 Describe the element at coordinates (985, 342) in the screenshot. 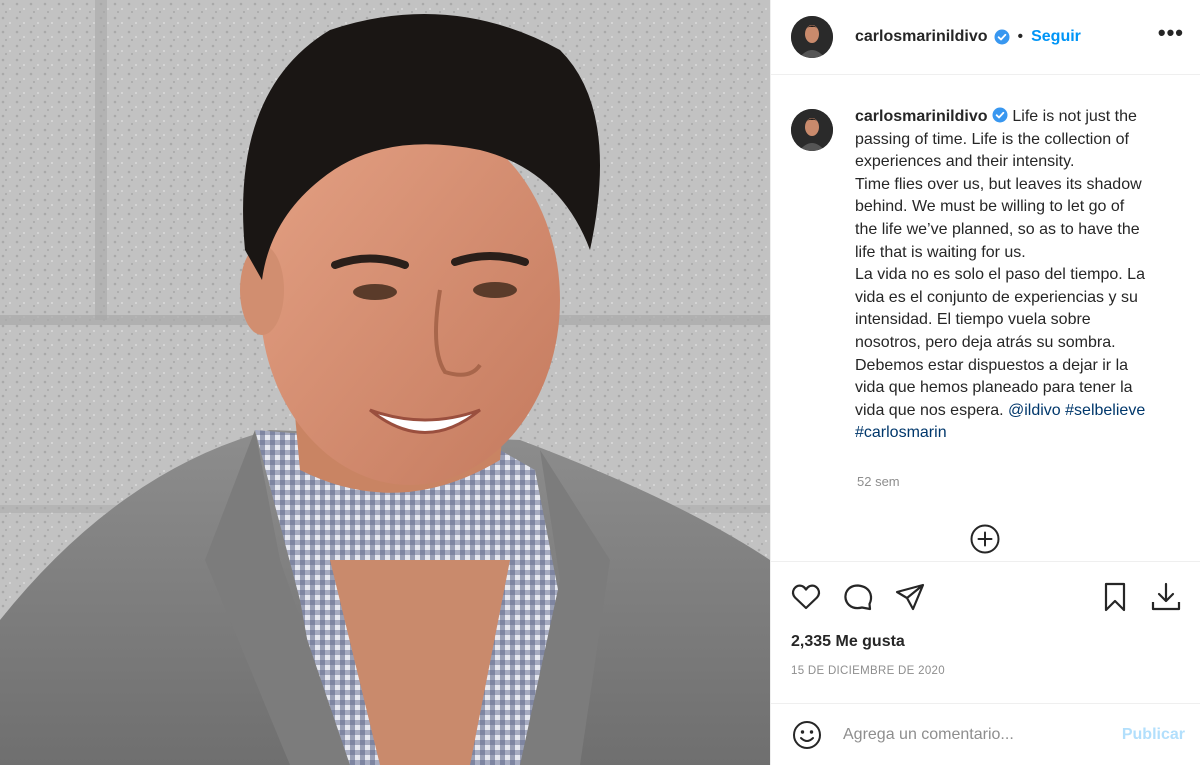

I see `caption-line: nosotros, pero deja atrás su sombra.` at that location.